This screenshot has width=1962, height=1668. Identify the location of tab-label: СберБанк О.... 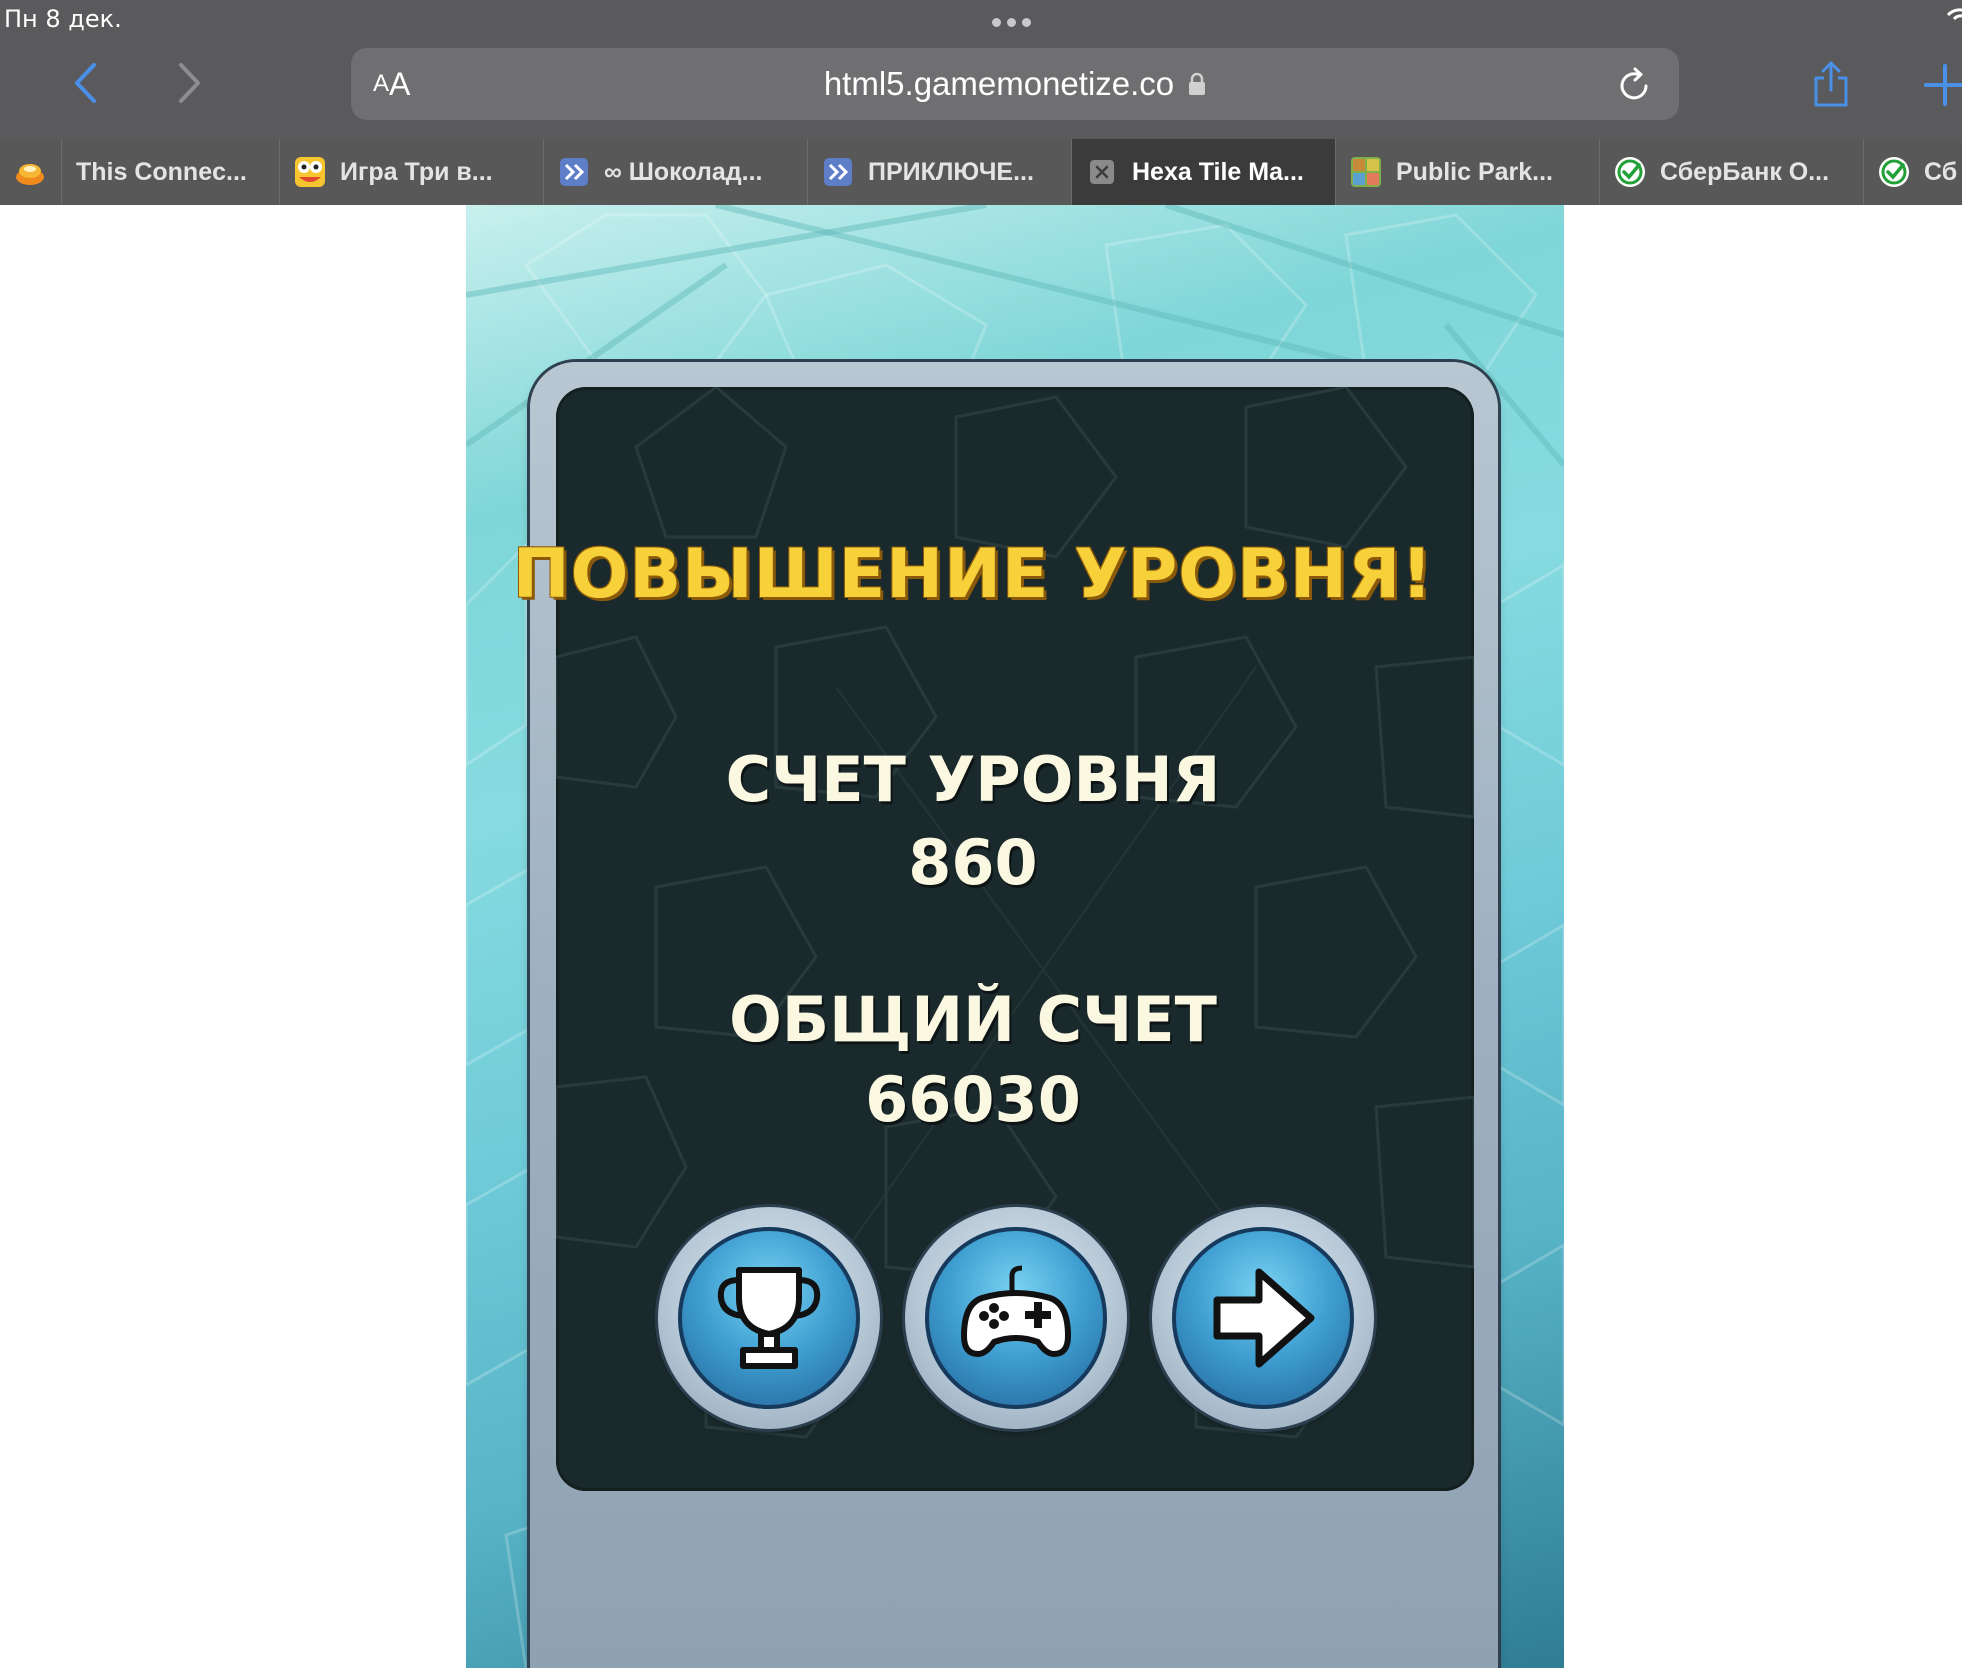
(1745, 171).